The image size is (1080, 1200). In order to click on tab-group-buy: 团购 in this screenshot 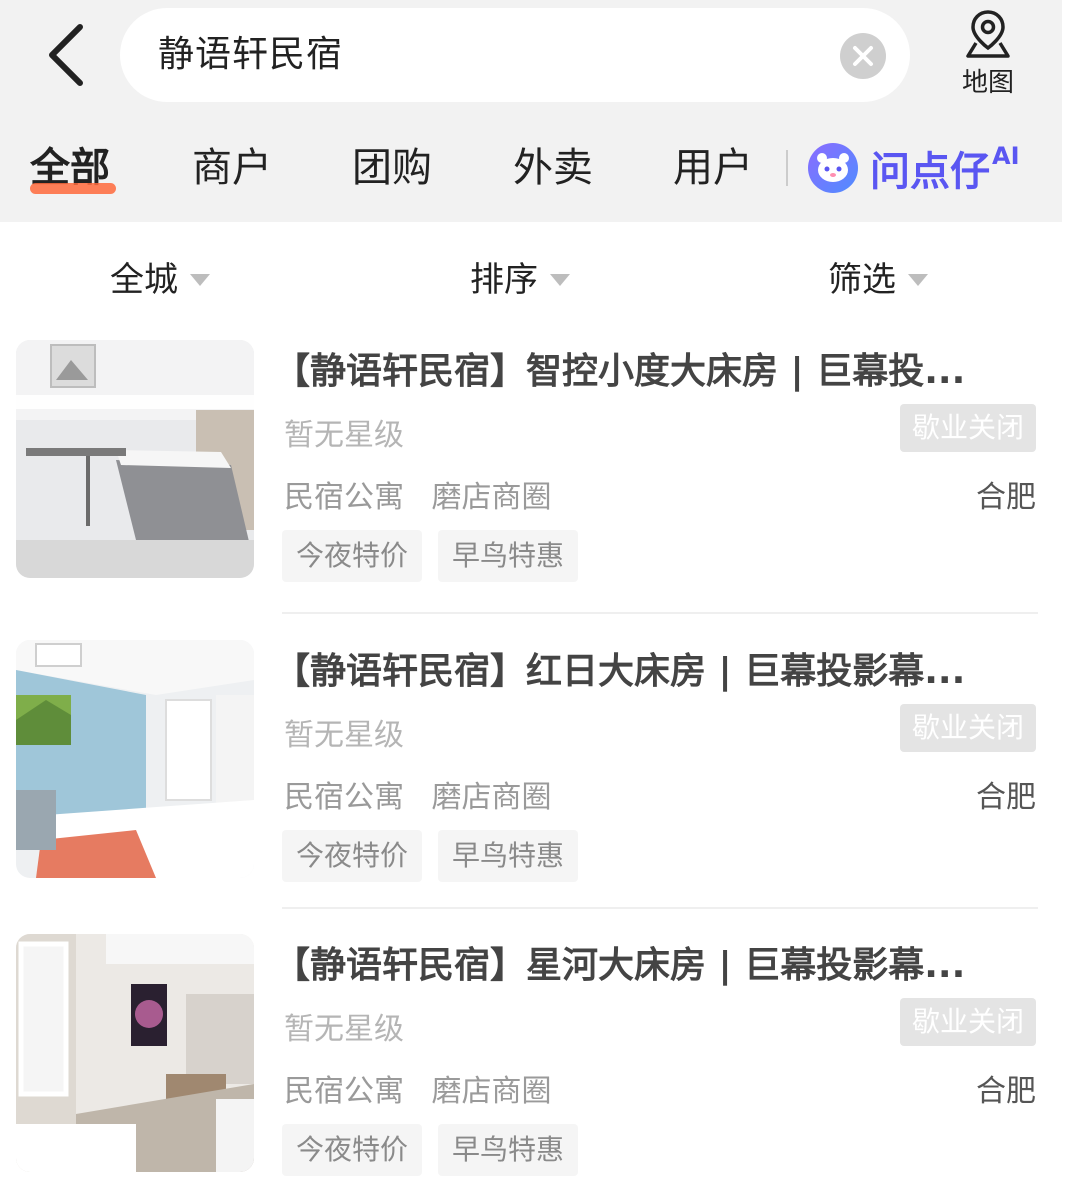, I will do `click(392, 168)`.